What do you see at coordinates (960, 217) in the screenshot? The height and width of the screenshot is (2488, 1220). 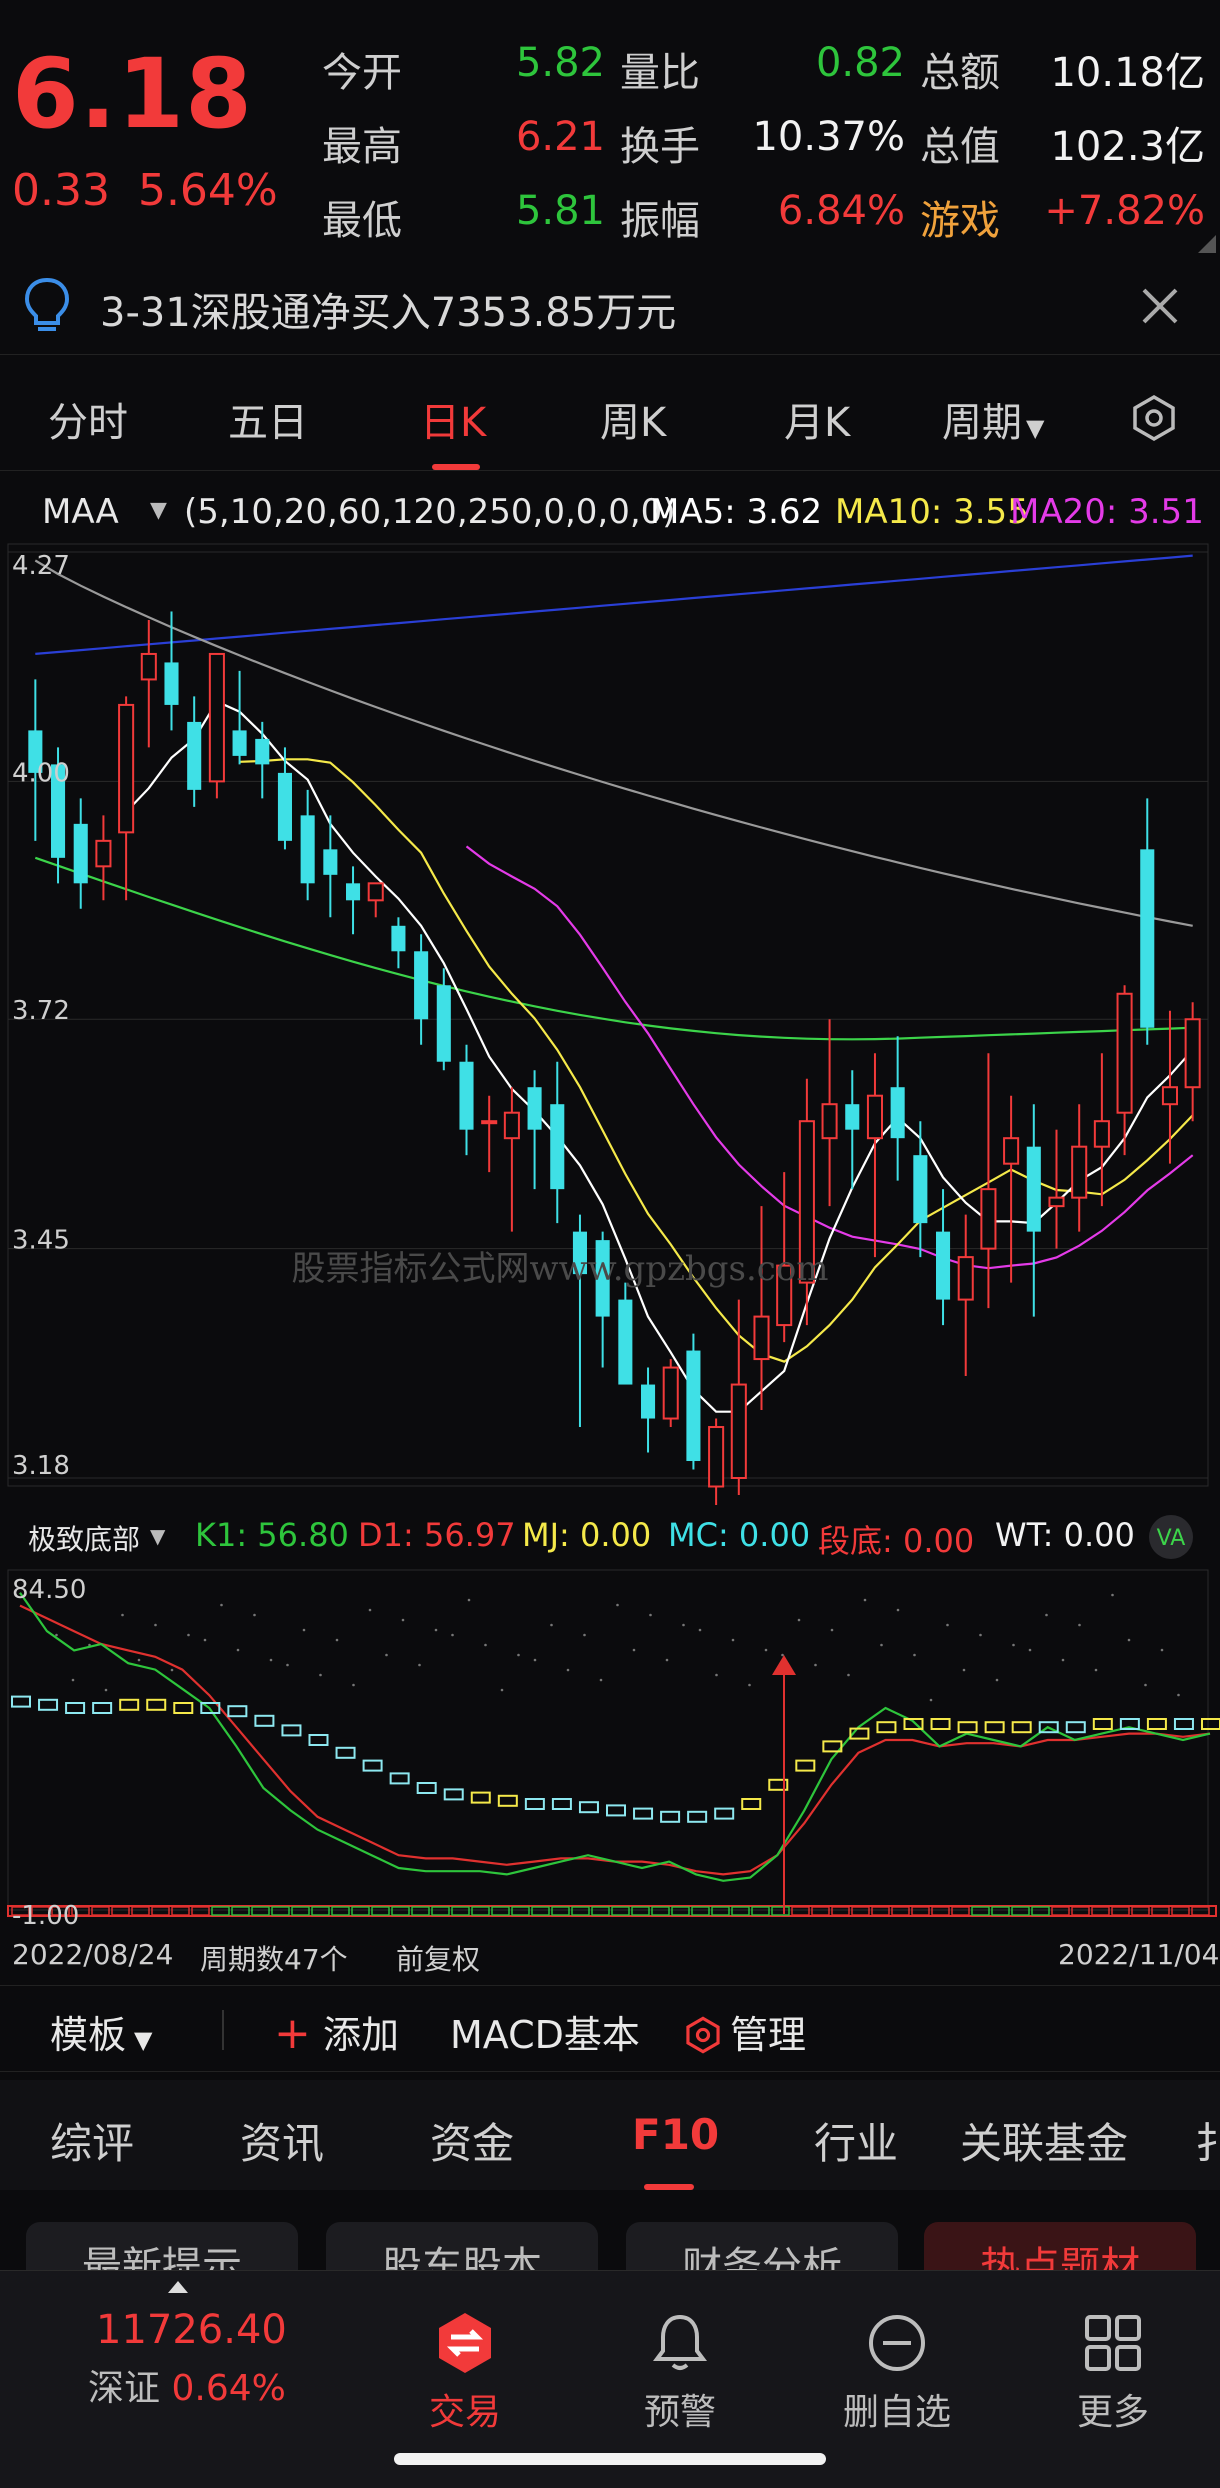 I see `sector-label: 游戏` at bounding box center [960, 217].